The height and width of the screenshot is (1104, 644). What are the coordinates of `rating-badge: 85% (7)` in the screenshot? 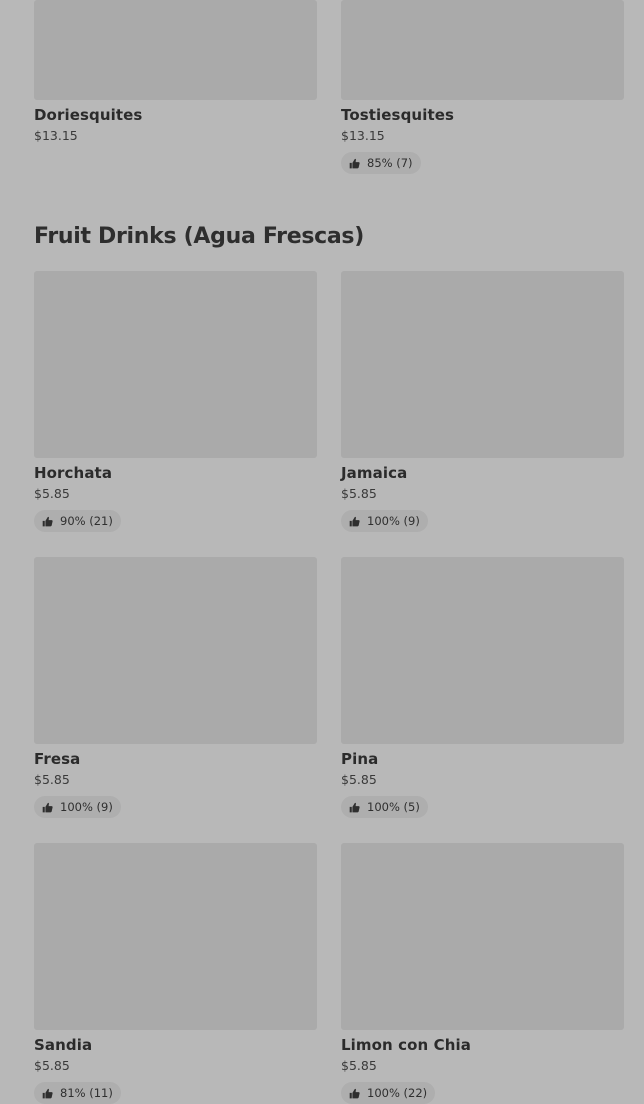 It's located at (381, 163).